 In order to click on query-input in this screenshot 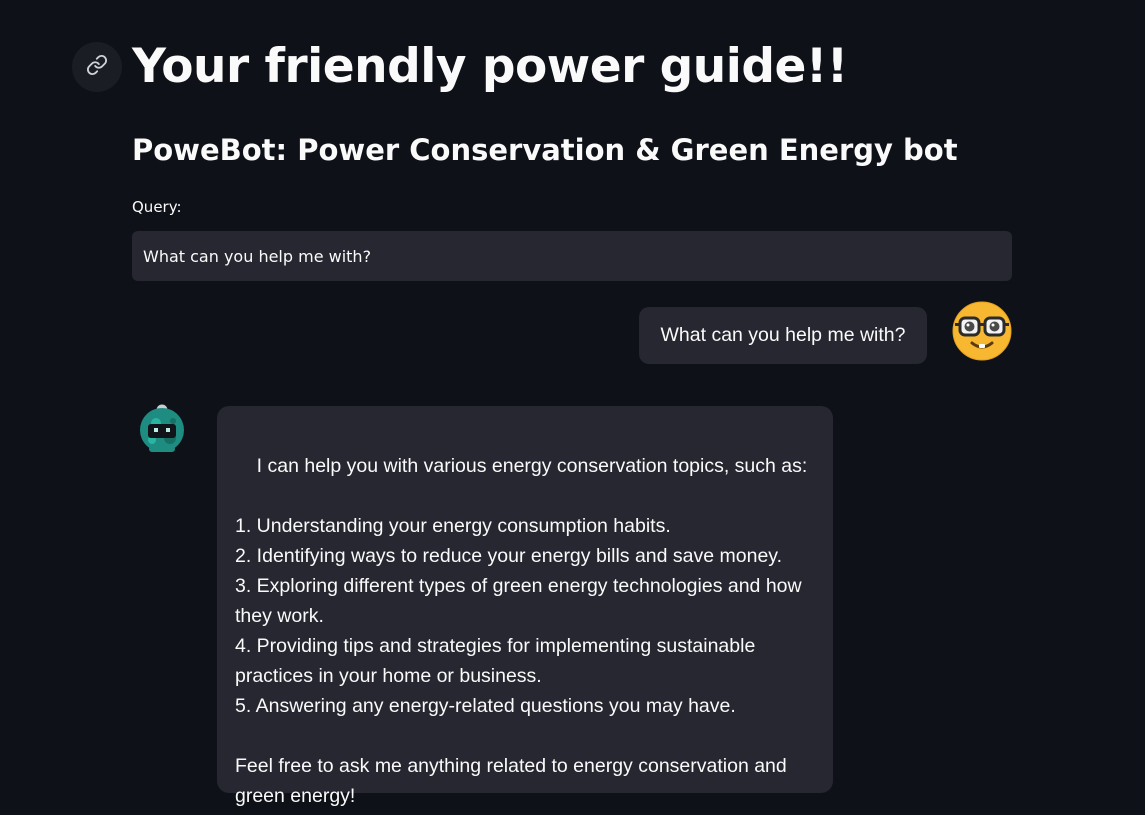, I will do `click(572, 256)`.